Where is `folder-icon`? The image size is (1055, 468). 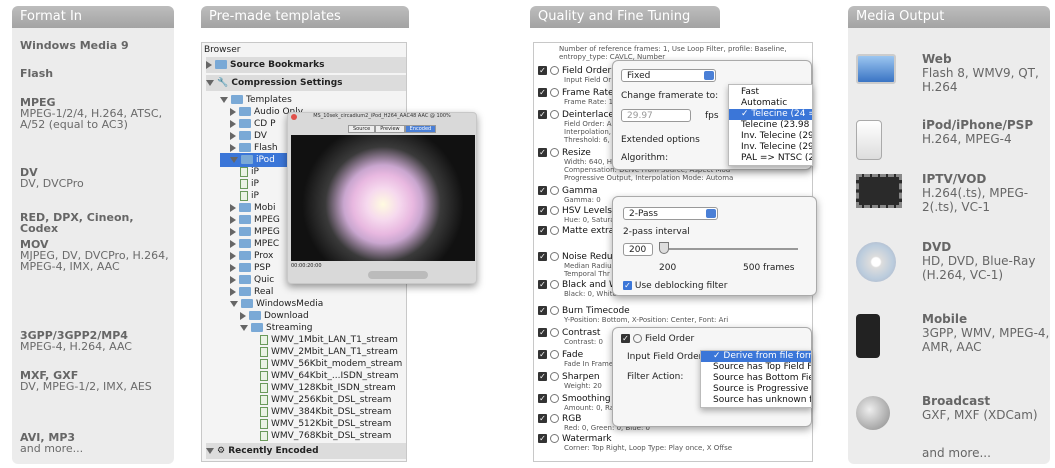 folder-icon is located at coordinates (247, 303).